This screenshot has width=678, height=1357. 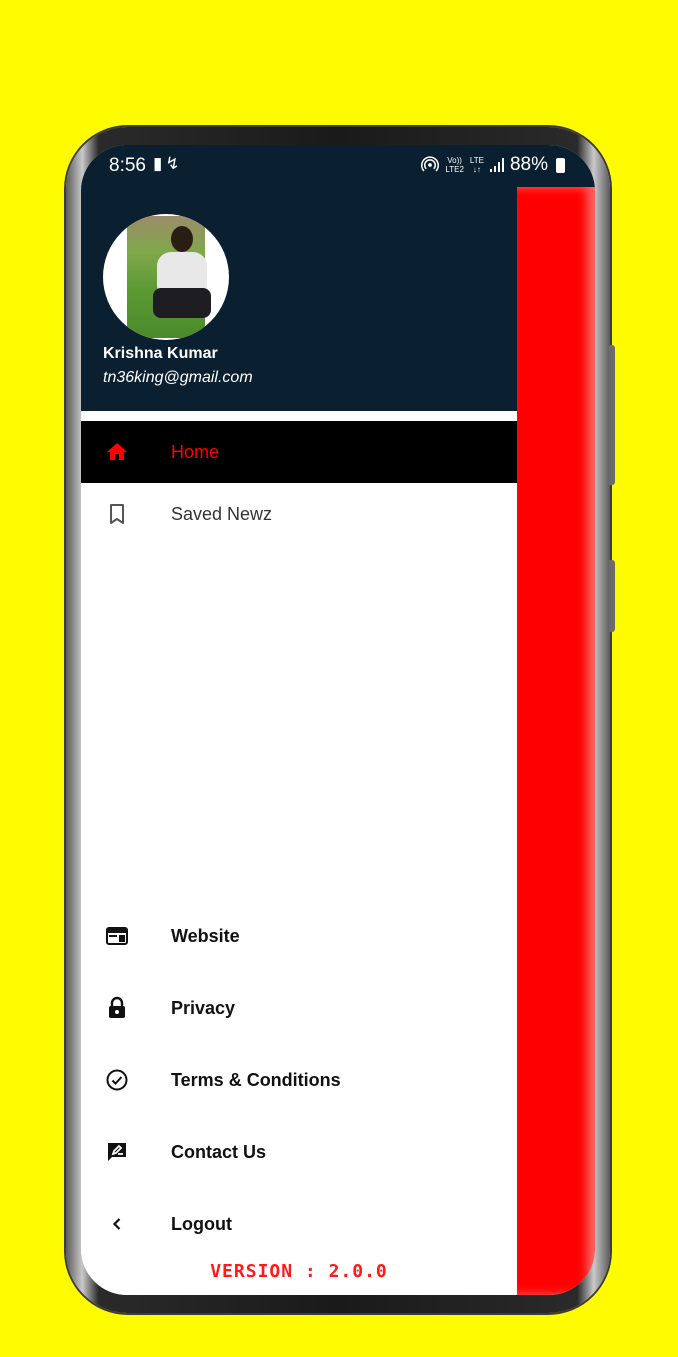 I want to click on menu-item-label: Logout, so click(x=201, y=1224).